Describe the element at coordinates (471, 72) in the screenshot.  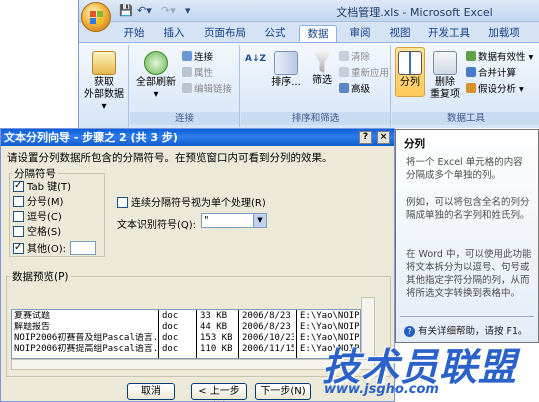
I see `consolidate-icon` at that location.